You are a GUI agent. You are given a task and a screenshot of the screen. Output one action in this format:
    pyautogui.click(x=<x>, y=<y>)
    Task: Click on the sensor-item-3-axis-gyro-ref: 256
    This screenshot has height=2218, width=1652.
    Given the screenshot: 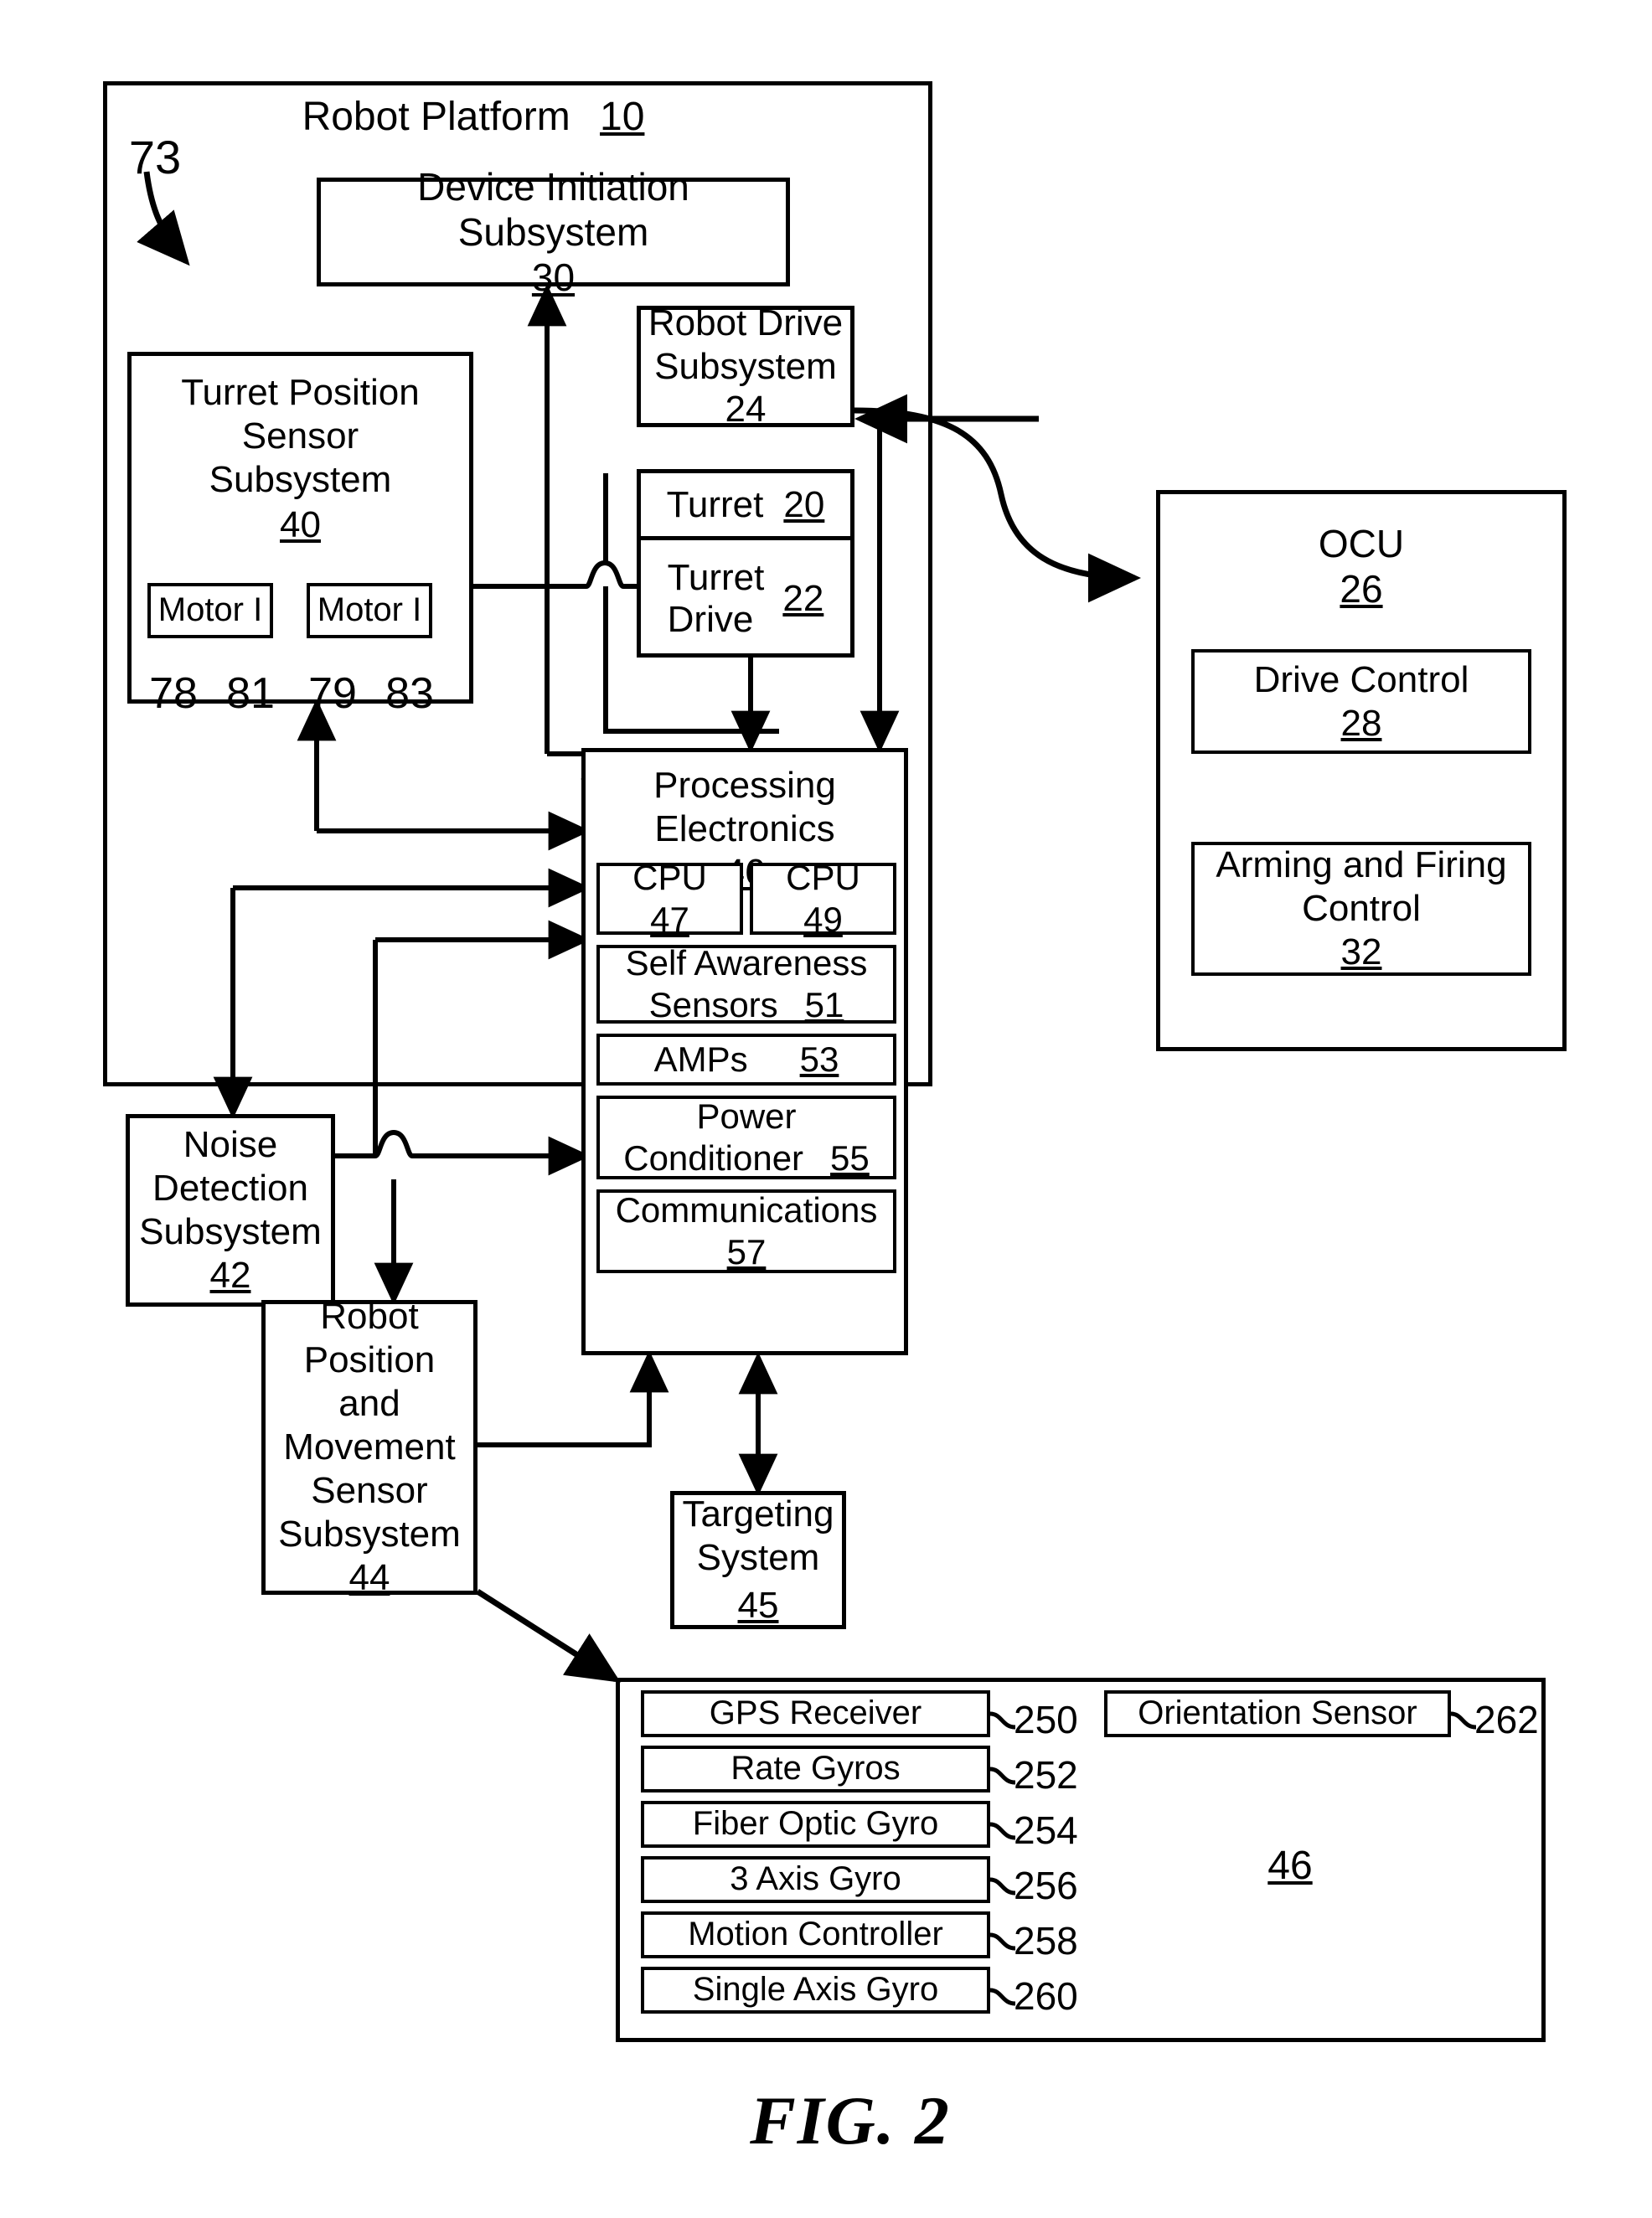 What is the action you would take?
    pyautogui.click(x=1046, y=1886)
    